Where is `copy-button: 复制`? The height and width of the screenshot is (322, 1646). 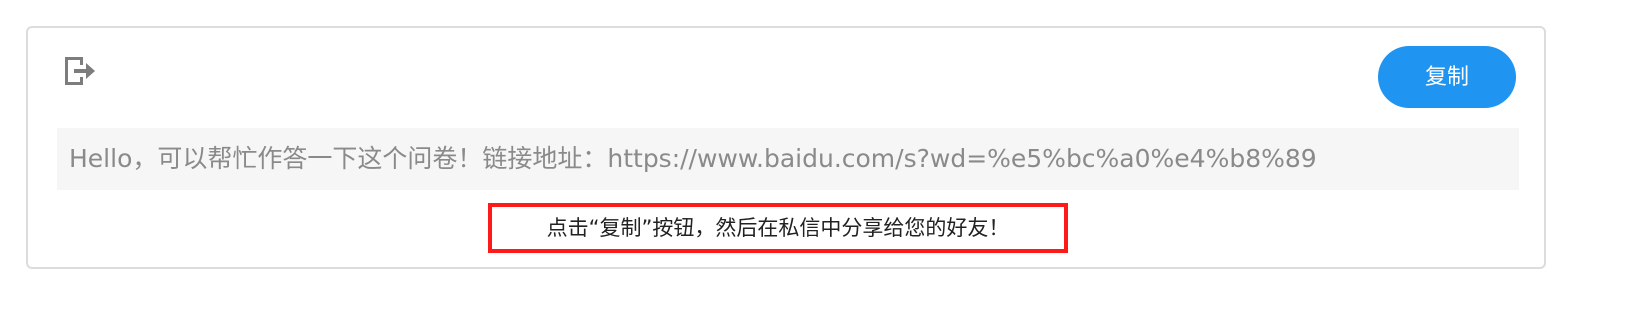
copy-button: 复制 is located at coordinates (1447, 77).